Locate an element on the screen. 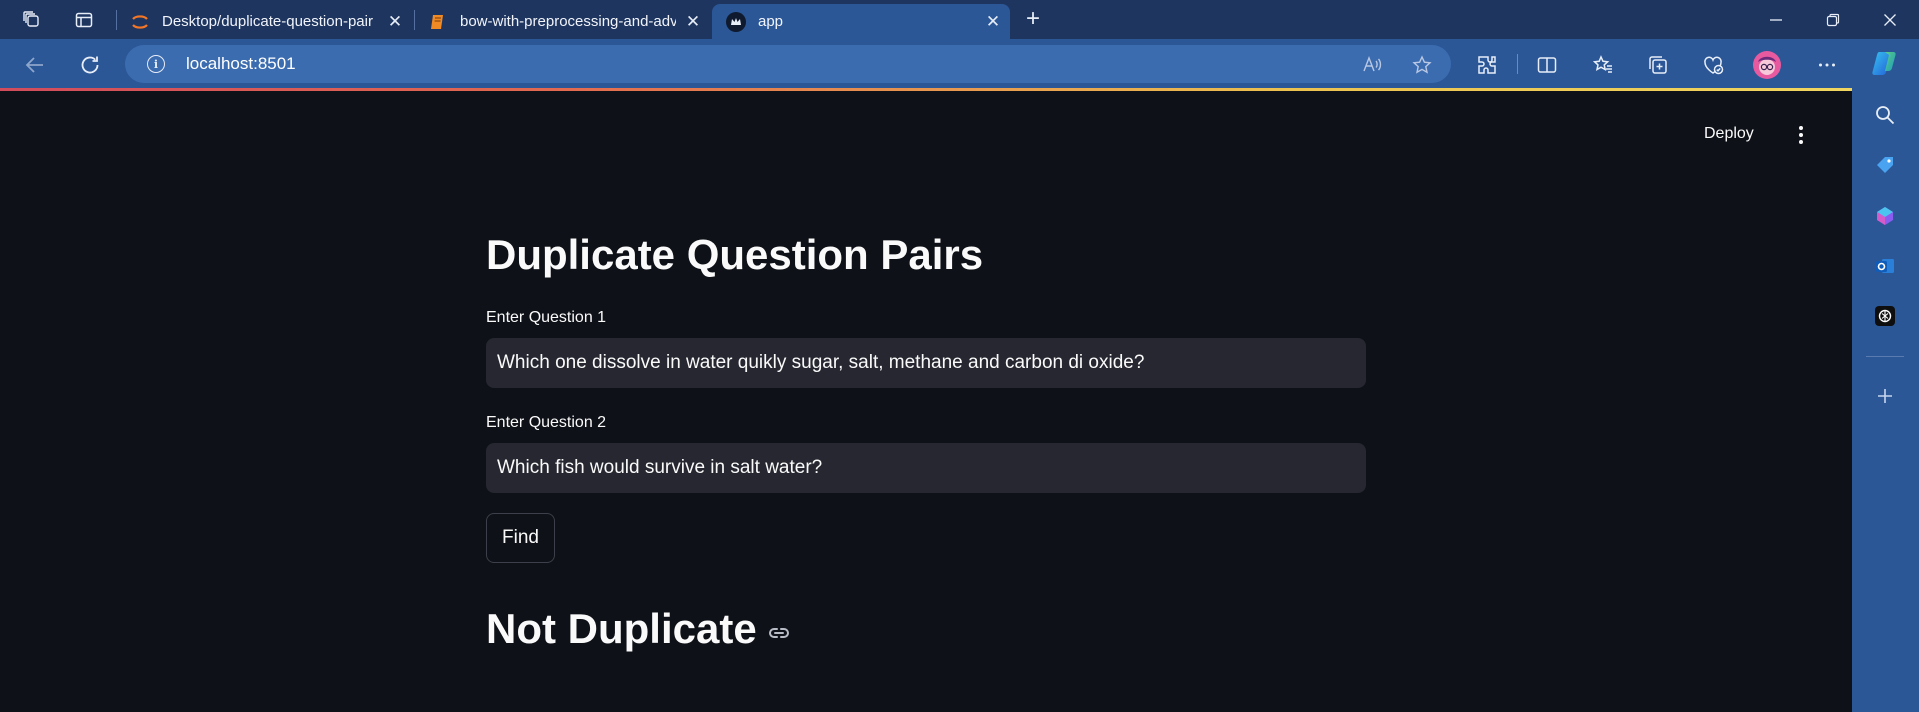 The width and height of the screenshot is (1919, 712). question2-input: Which fish would survive in salt water? is located at coordinates (926, 468).